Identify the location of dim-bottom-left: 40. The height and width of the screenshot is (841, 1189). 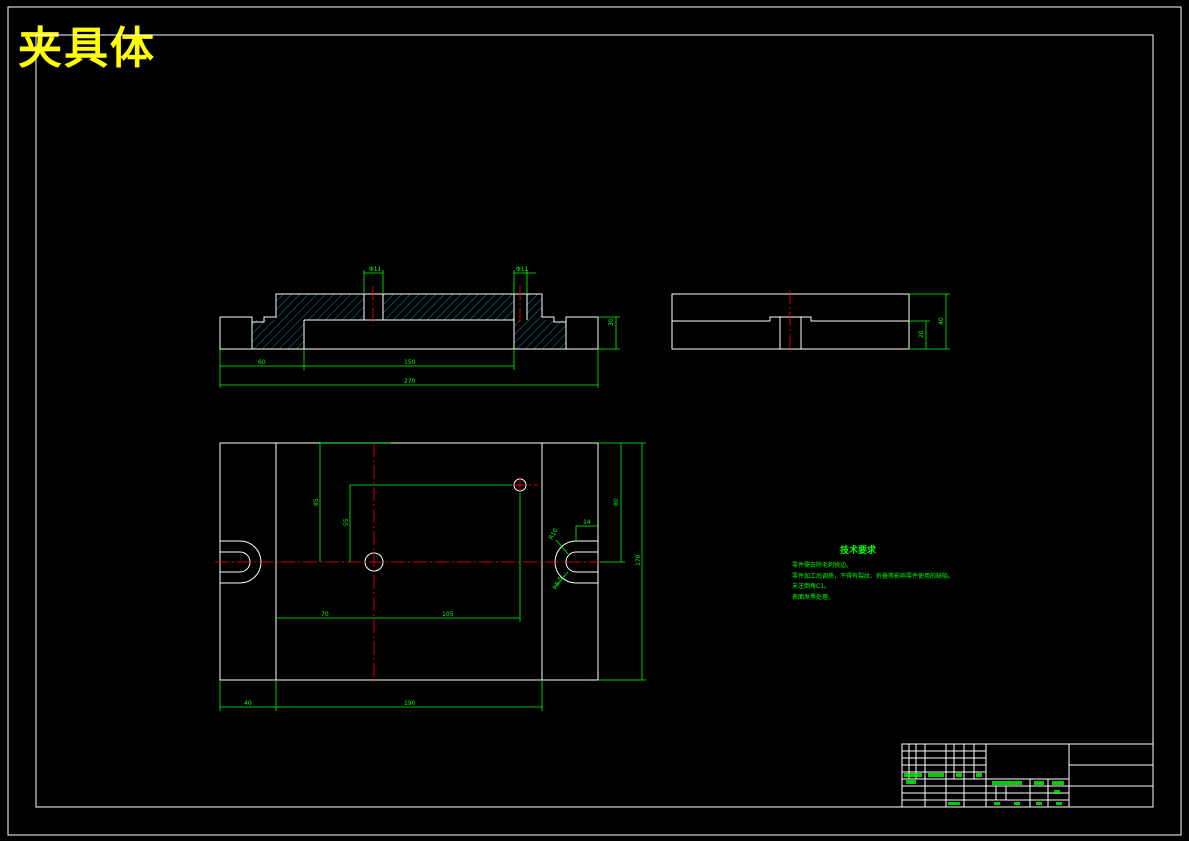
(248, 703).